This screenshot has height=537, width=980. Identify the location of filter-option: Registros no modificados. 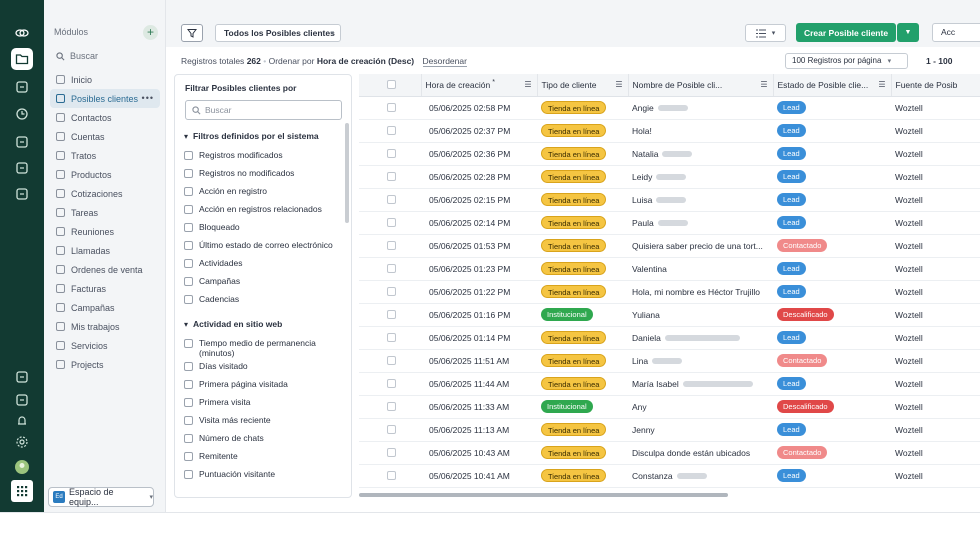
(261, 174).